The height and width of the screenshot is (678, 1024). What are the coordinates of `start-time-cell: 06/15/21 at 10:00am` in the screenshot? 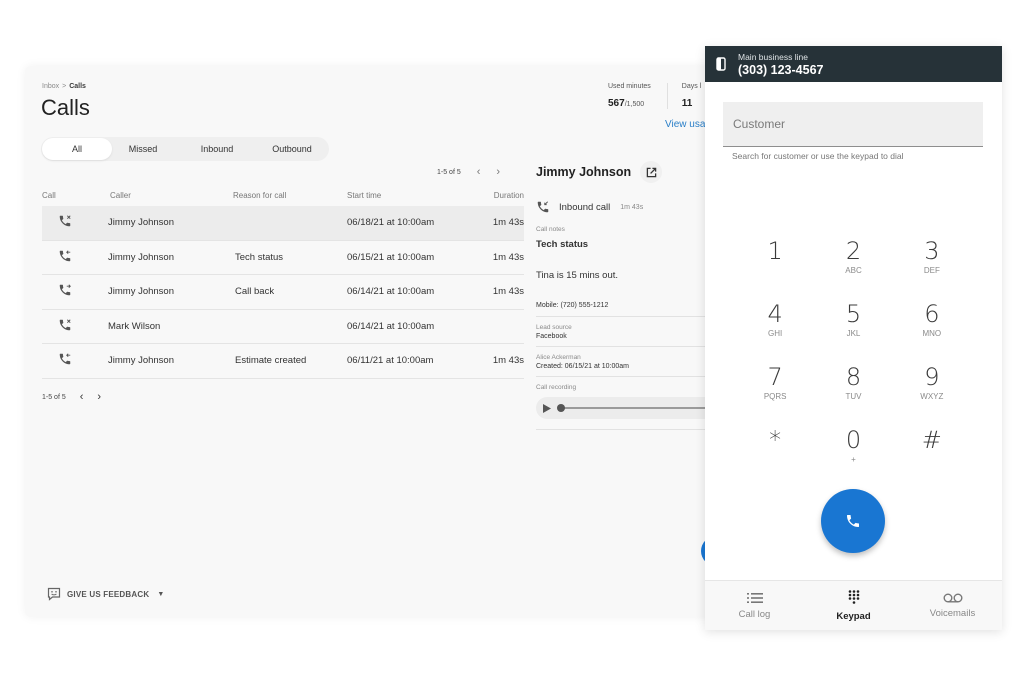 It's located at (391, 257).